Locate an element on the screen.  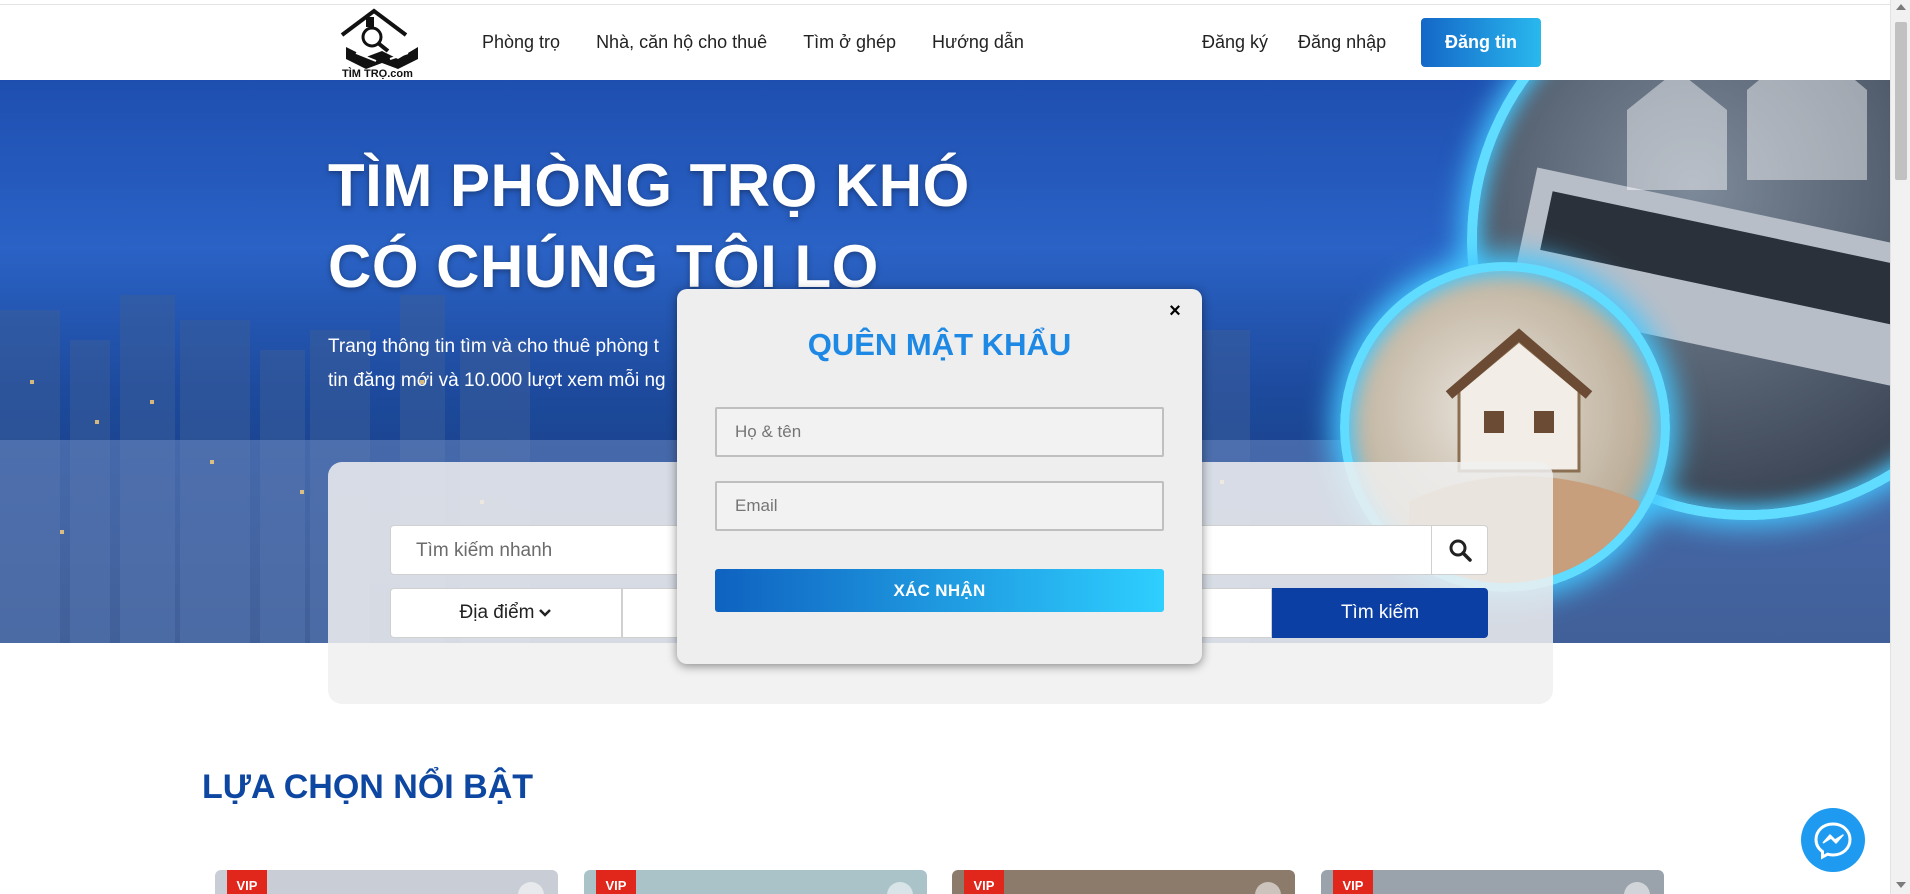
forgot-password-modal: × QUÊN MẬT KHẨU XÁC NHẬN is located at coordinates (939, 476).